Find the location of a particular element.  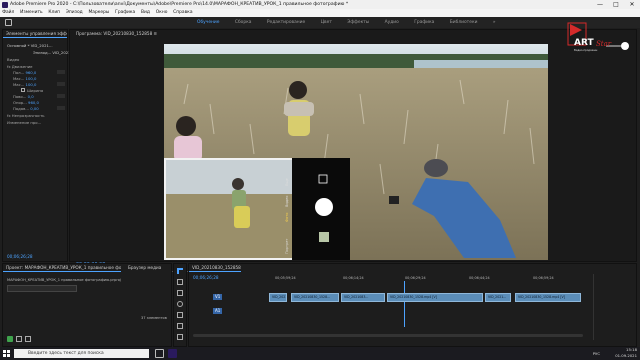

logo-star-text: Star is located at coordinates (604, 44).